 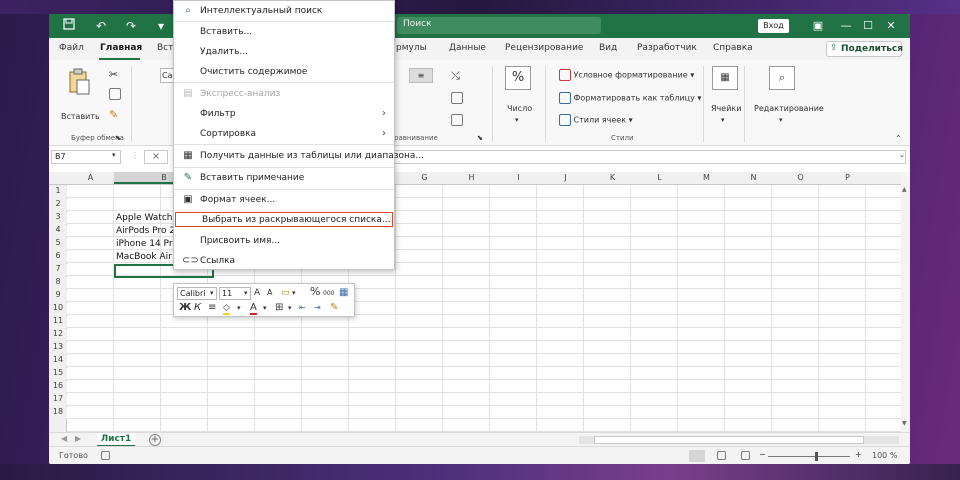 What do you see at coordinates (284, 134) in the screenshot?
I see `menu-item-sort: Сортировка ›` at bounding box center [284, 134].